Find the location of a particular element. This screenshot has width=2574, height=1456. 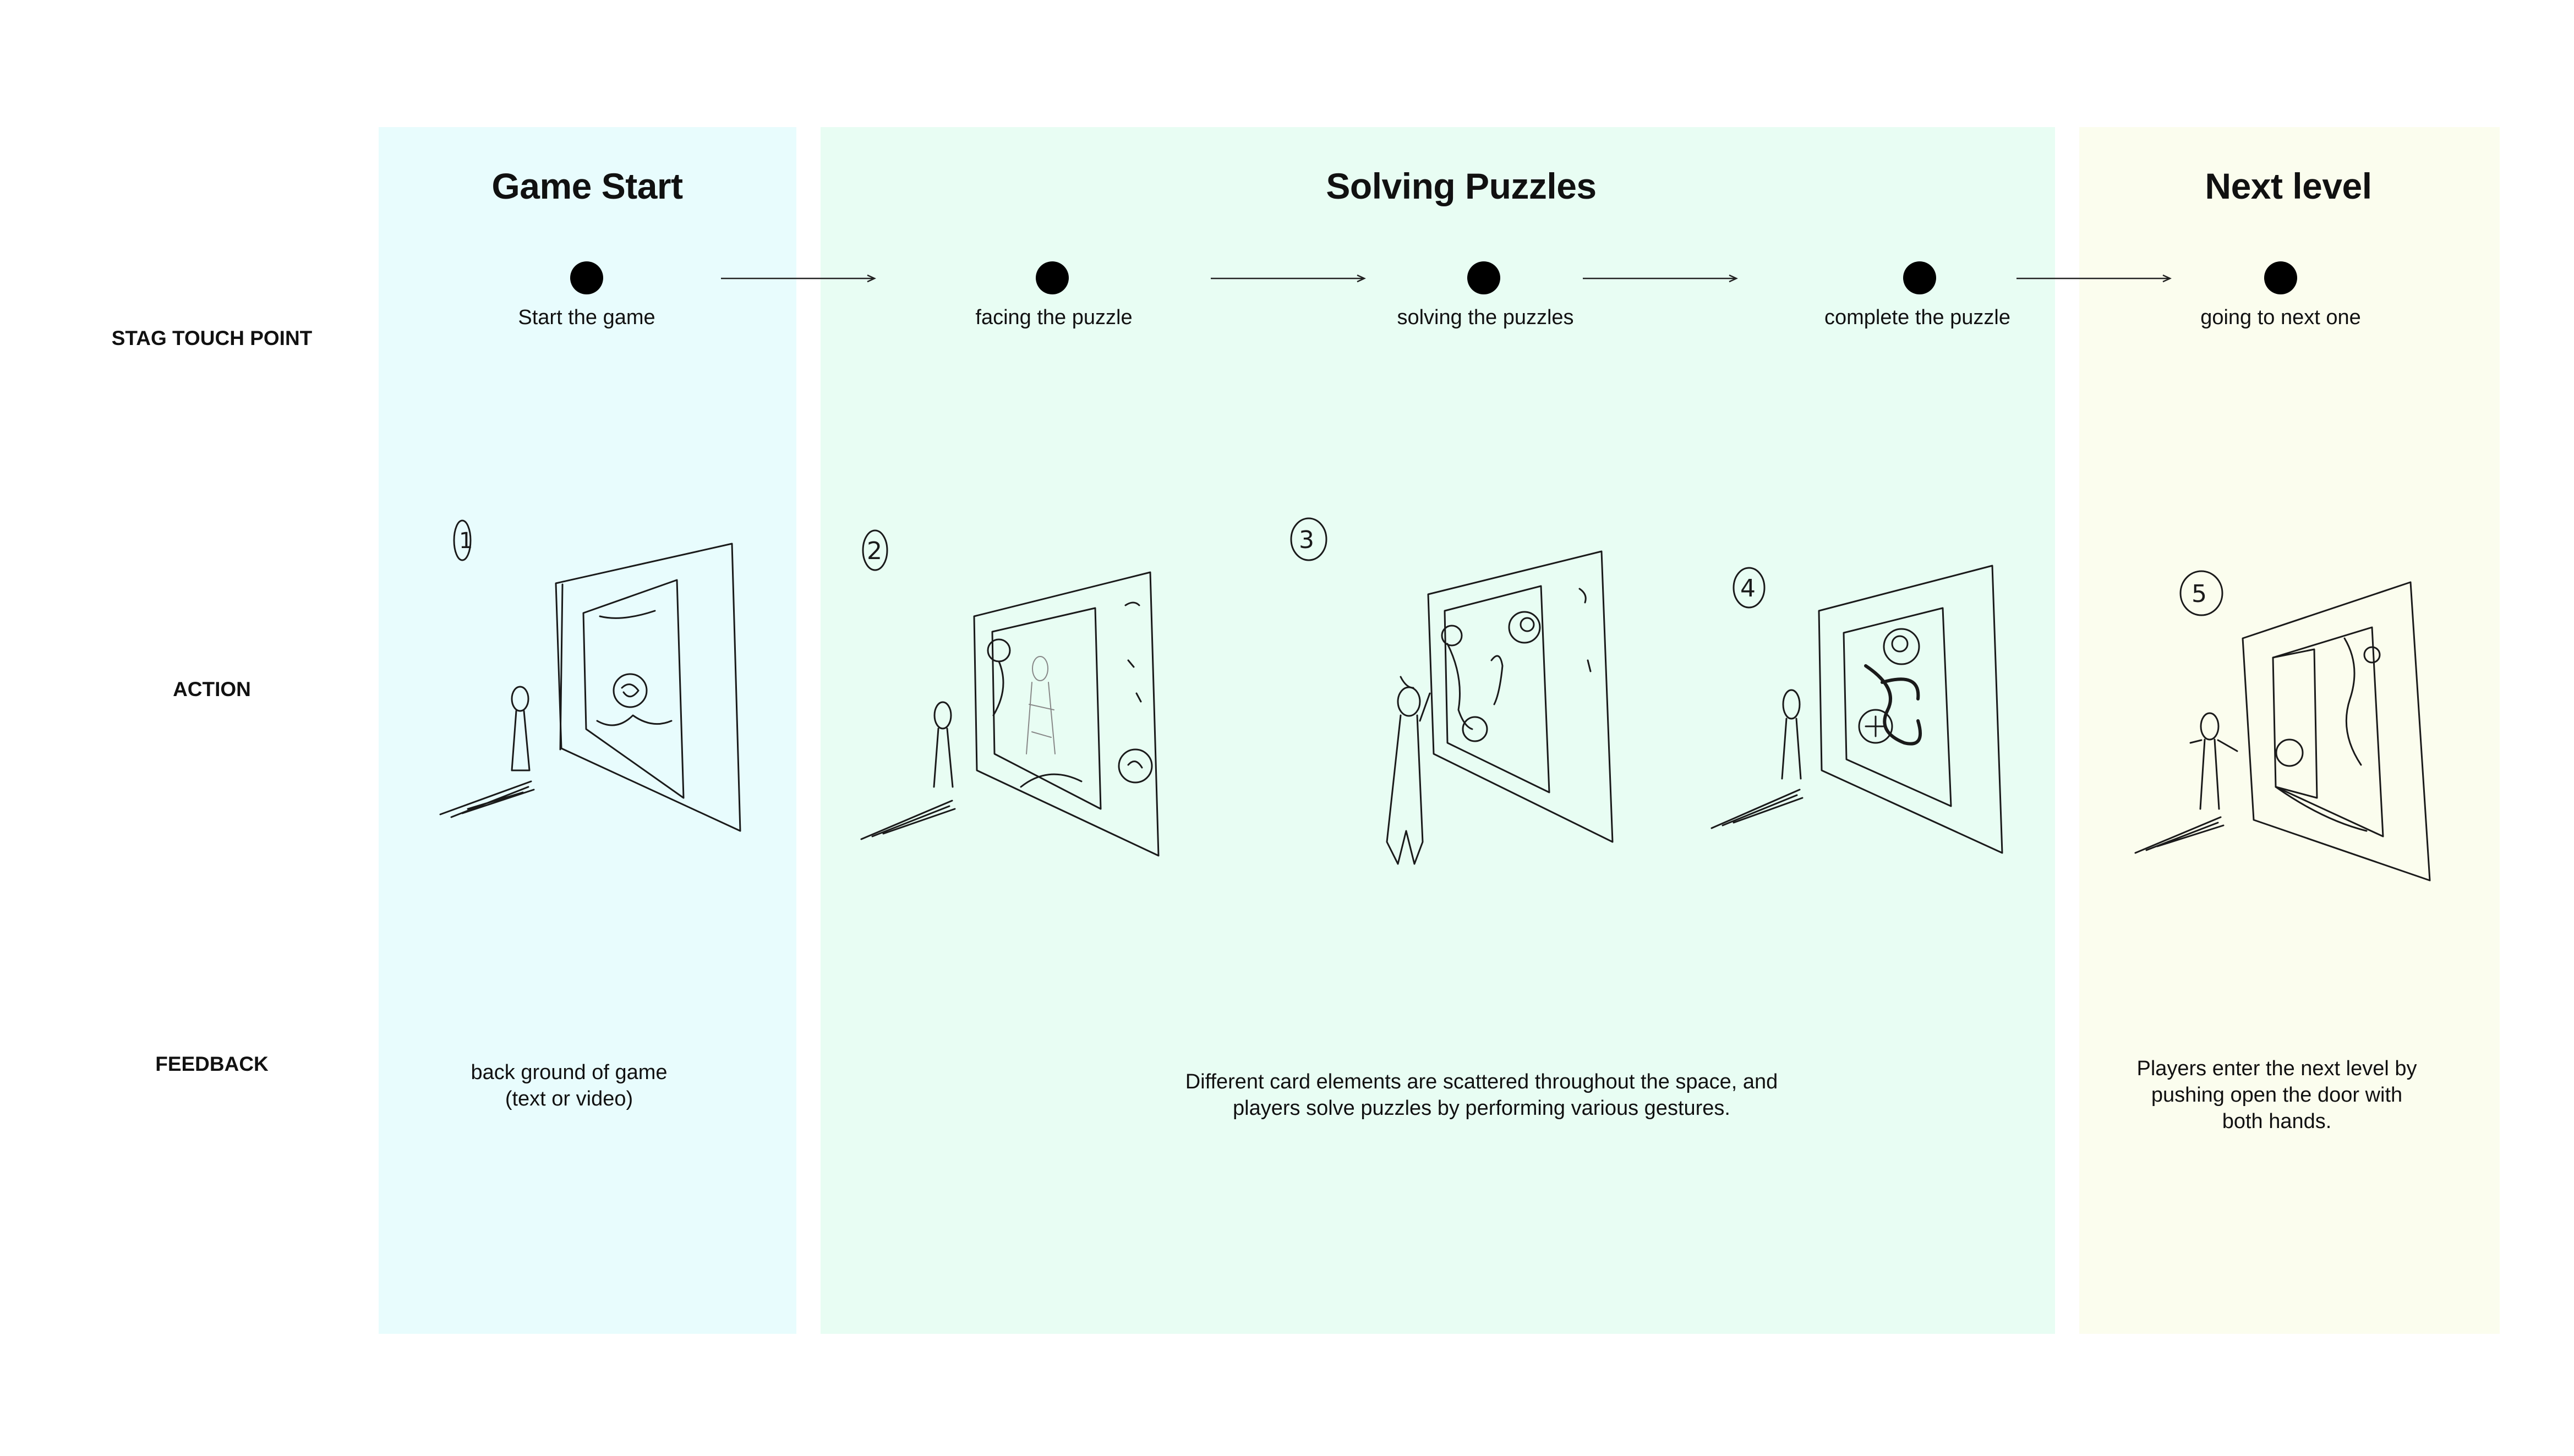

touch-point-label-3: solving the puzzles is located at coordinates (1485, 317).